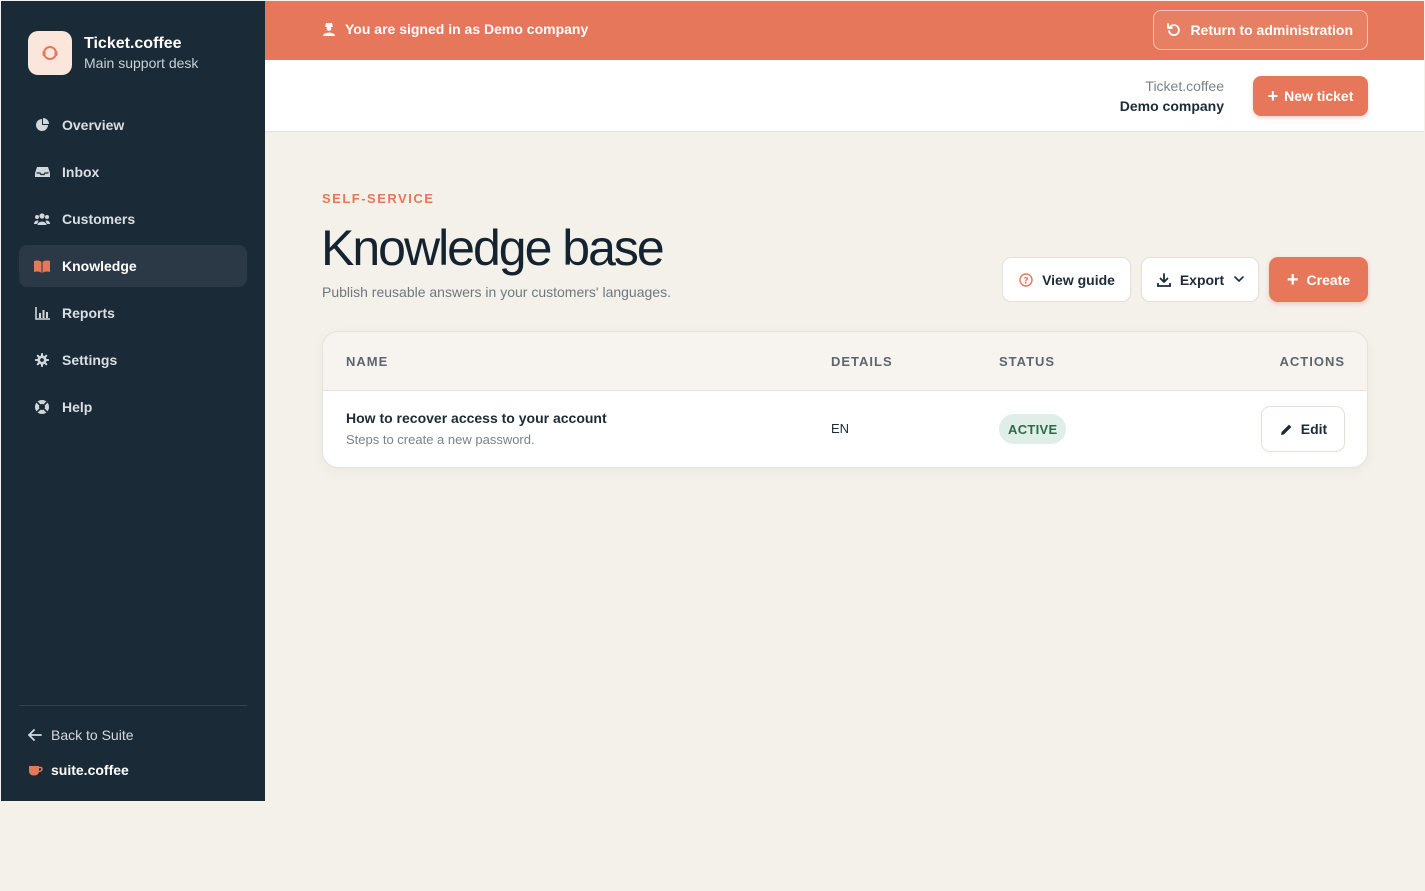 This screenshot has height=891, width=1425. I want to click on account-info: Ticket.coffee Demo company, so click(1172, 96).